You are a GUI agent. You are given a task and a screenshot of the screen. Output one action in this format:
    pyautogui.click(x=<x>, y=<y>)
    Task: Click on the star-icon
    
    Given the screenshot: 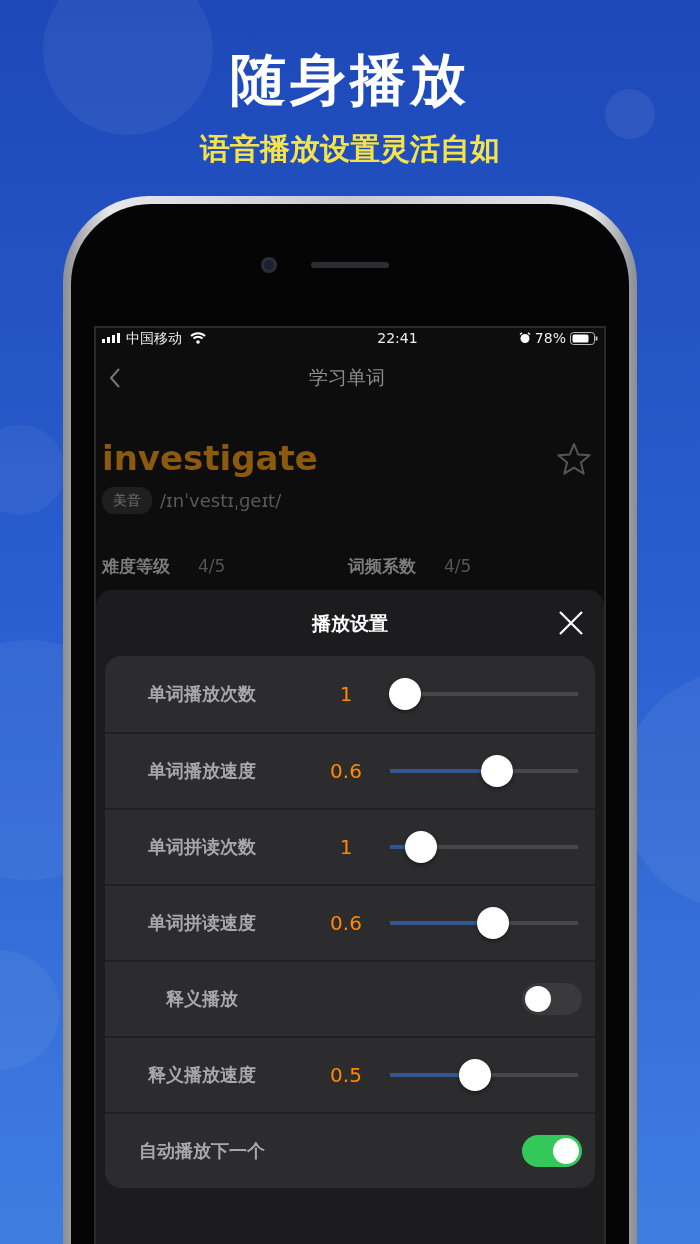 What is the action you would take?
    pyautogui.click(x=574, y=458)
    